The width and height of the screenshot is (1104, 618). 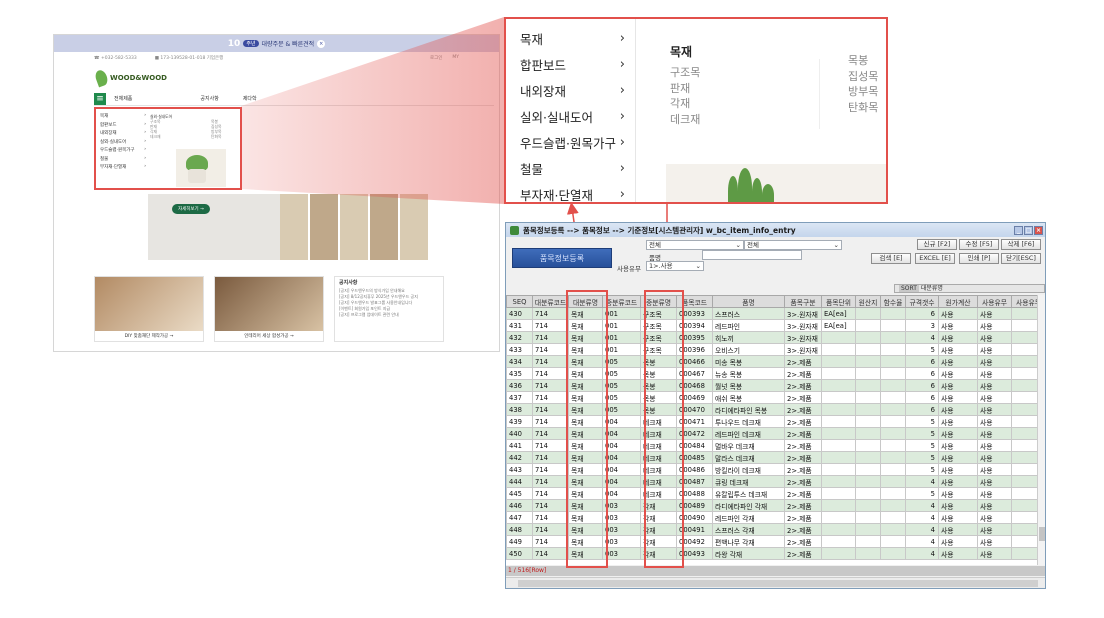 What do you see at coordinates (793, 245) in the screenshot?
I see `subcategory-filter-select: 전체 ⌄` at bounding box center [793, 245].